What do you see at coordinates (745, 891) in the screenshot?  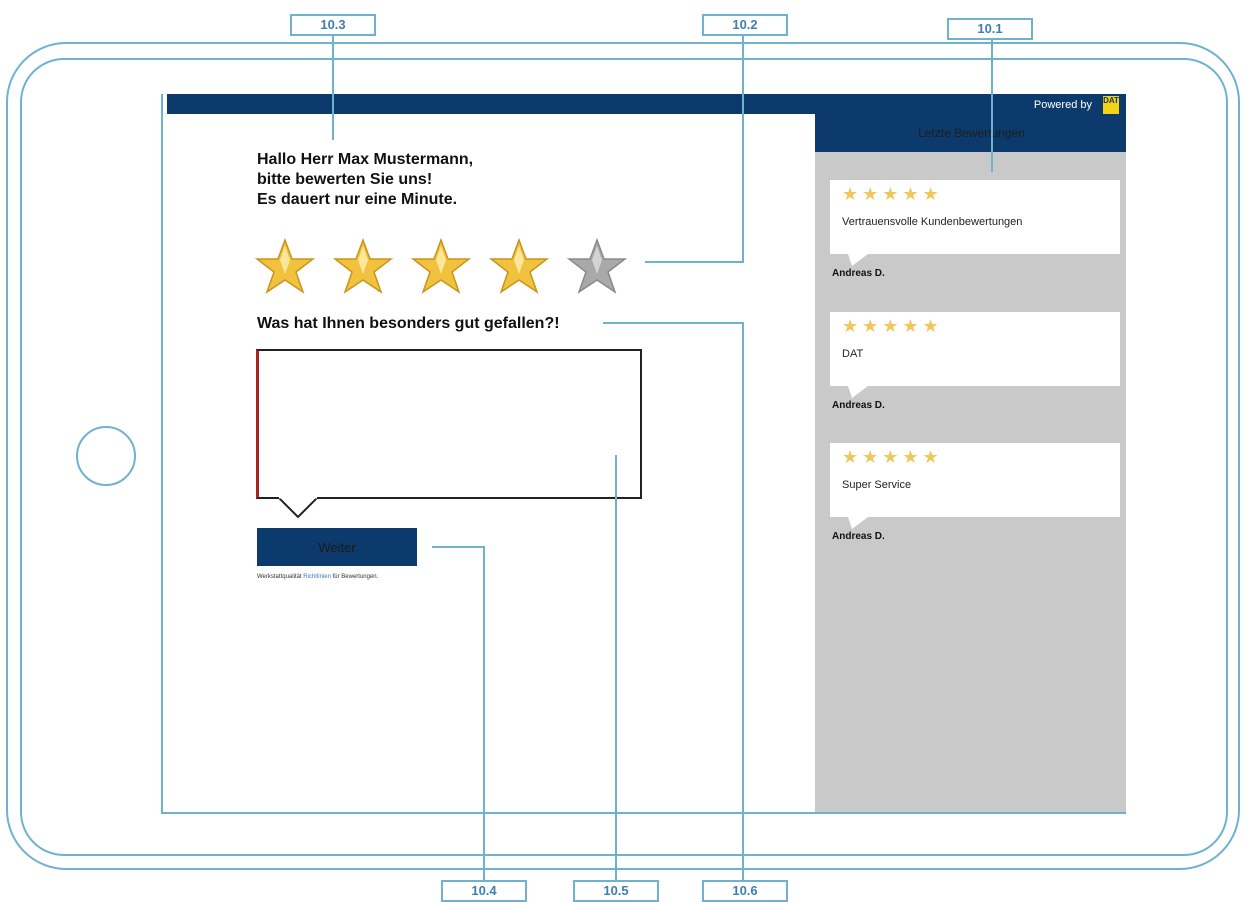 I see `annotation-10-6: 10.6` at bounding box center [745, 891].